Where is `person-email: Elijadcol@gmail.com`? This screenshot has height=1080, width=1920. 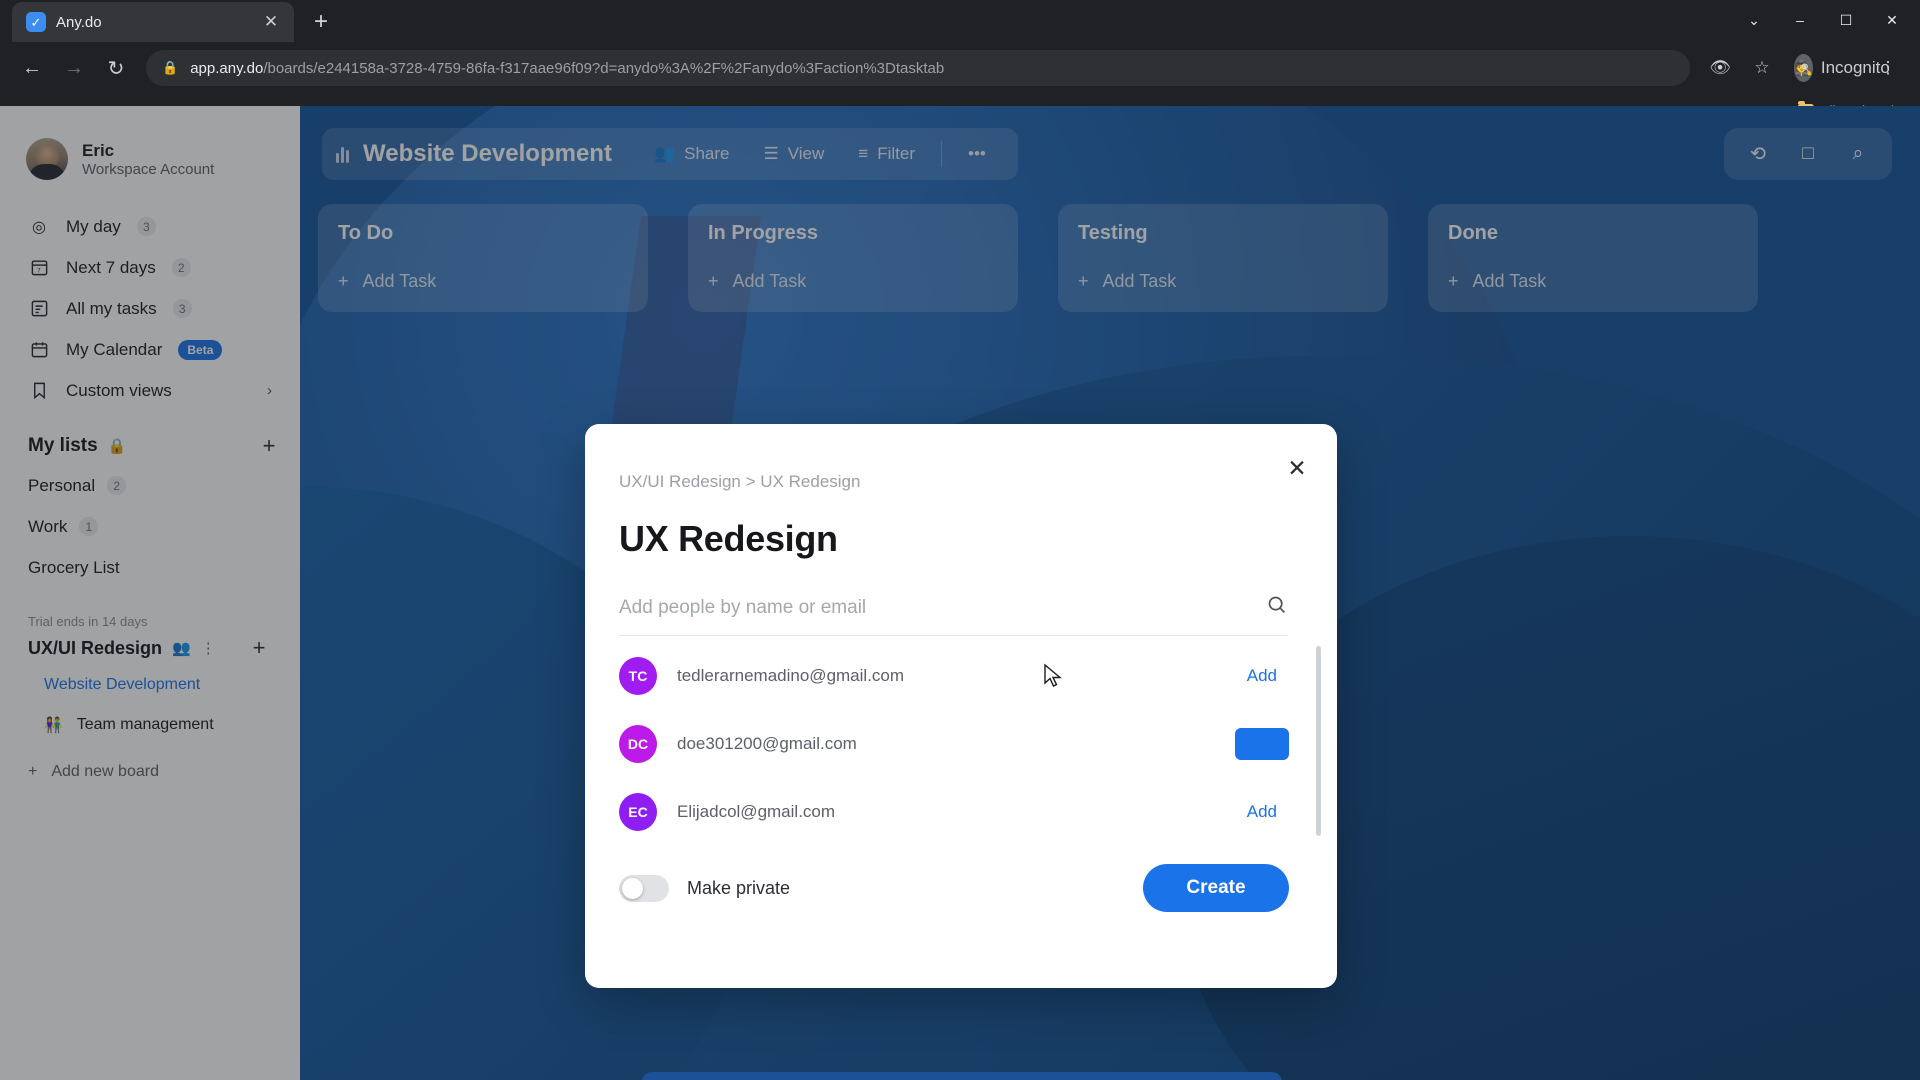 person-email: Elijadcol@gmail.com is located at coordinates (756, 811).